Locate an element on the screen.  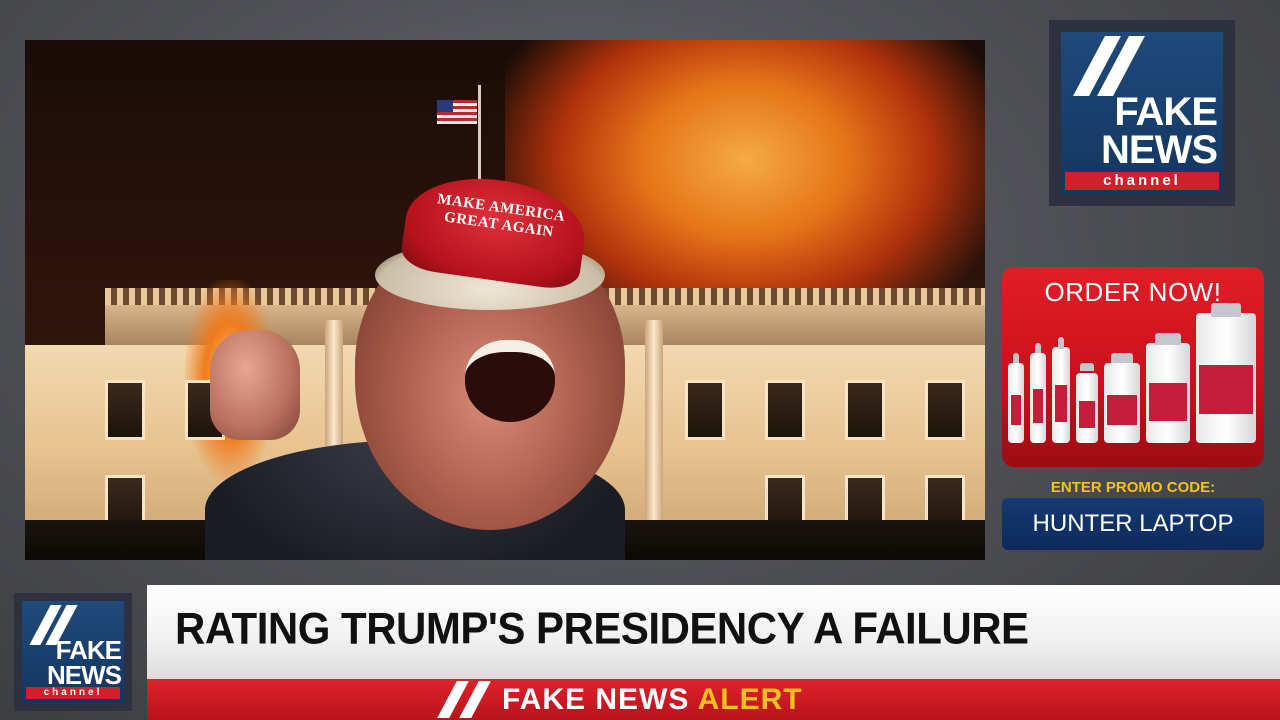
headline-bar: RATING TRUMP'S PRESIDENCY A FAILURE is located at coordinates (713, 632).